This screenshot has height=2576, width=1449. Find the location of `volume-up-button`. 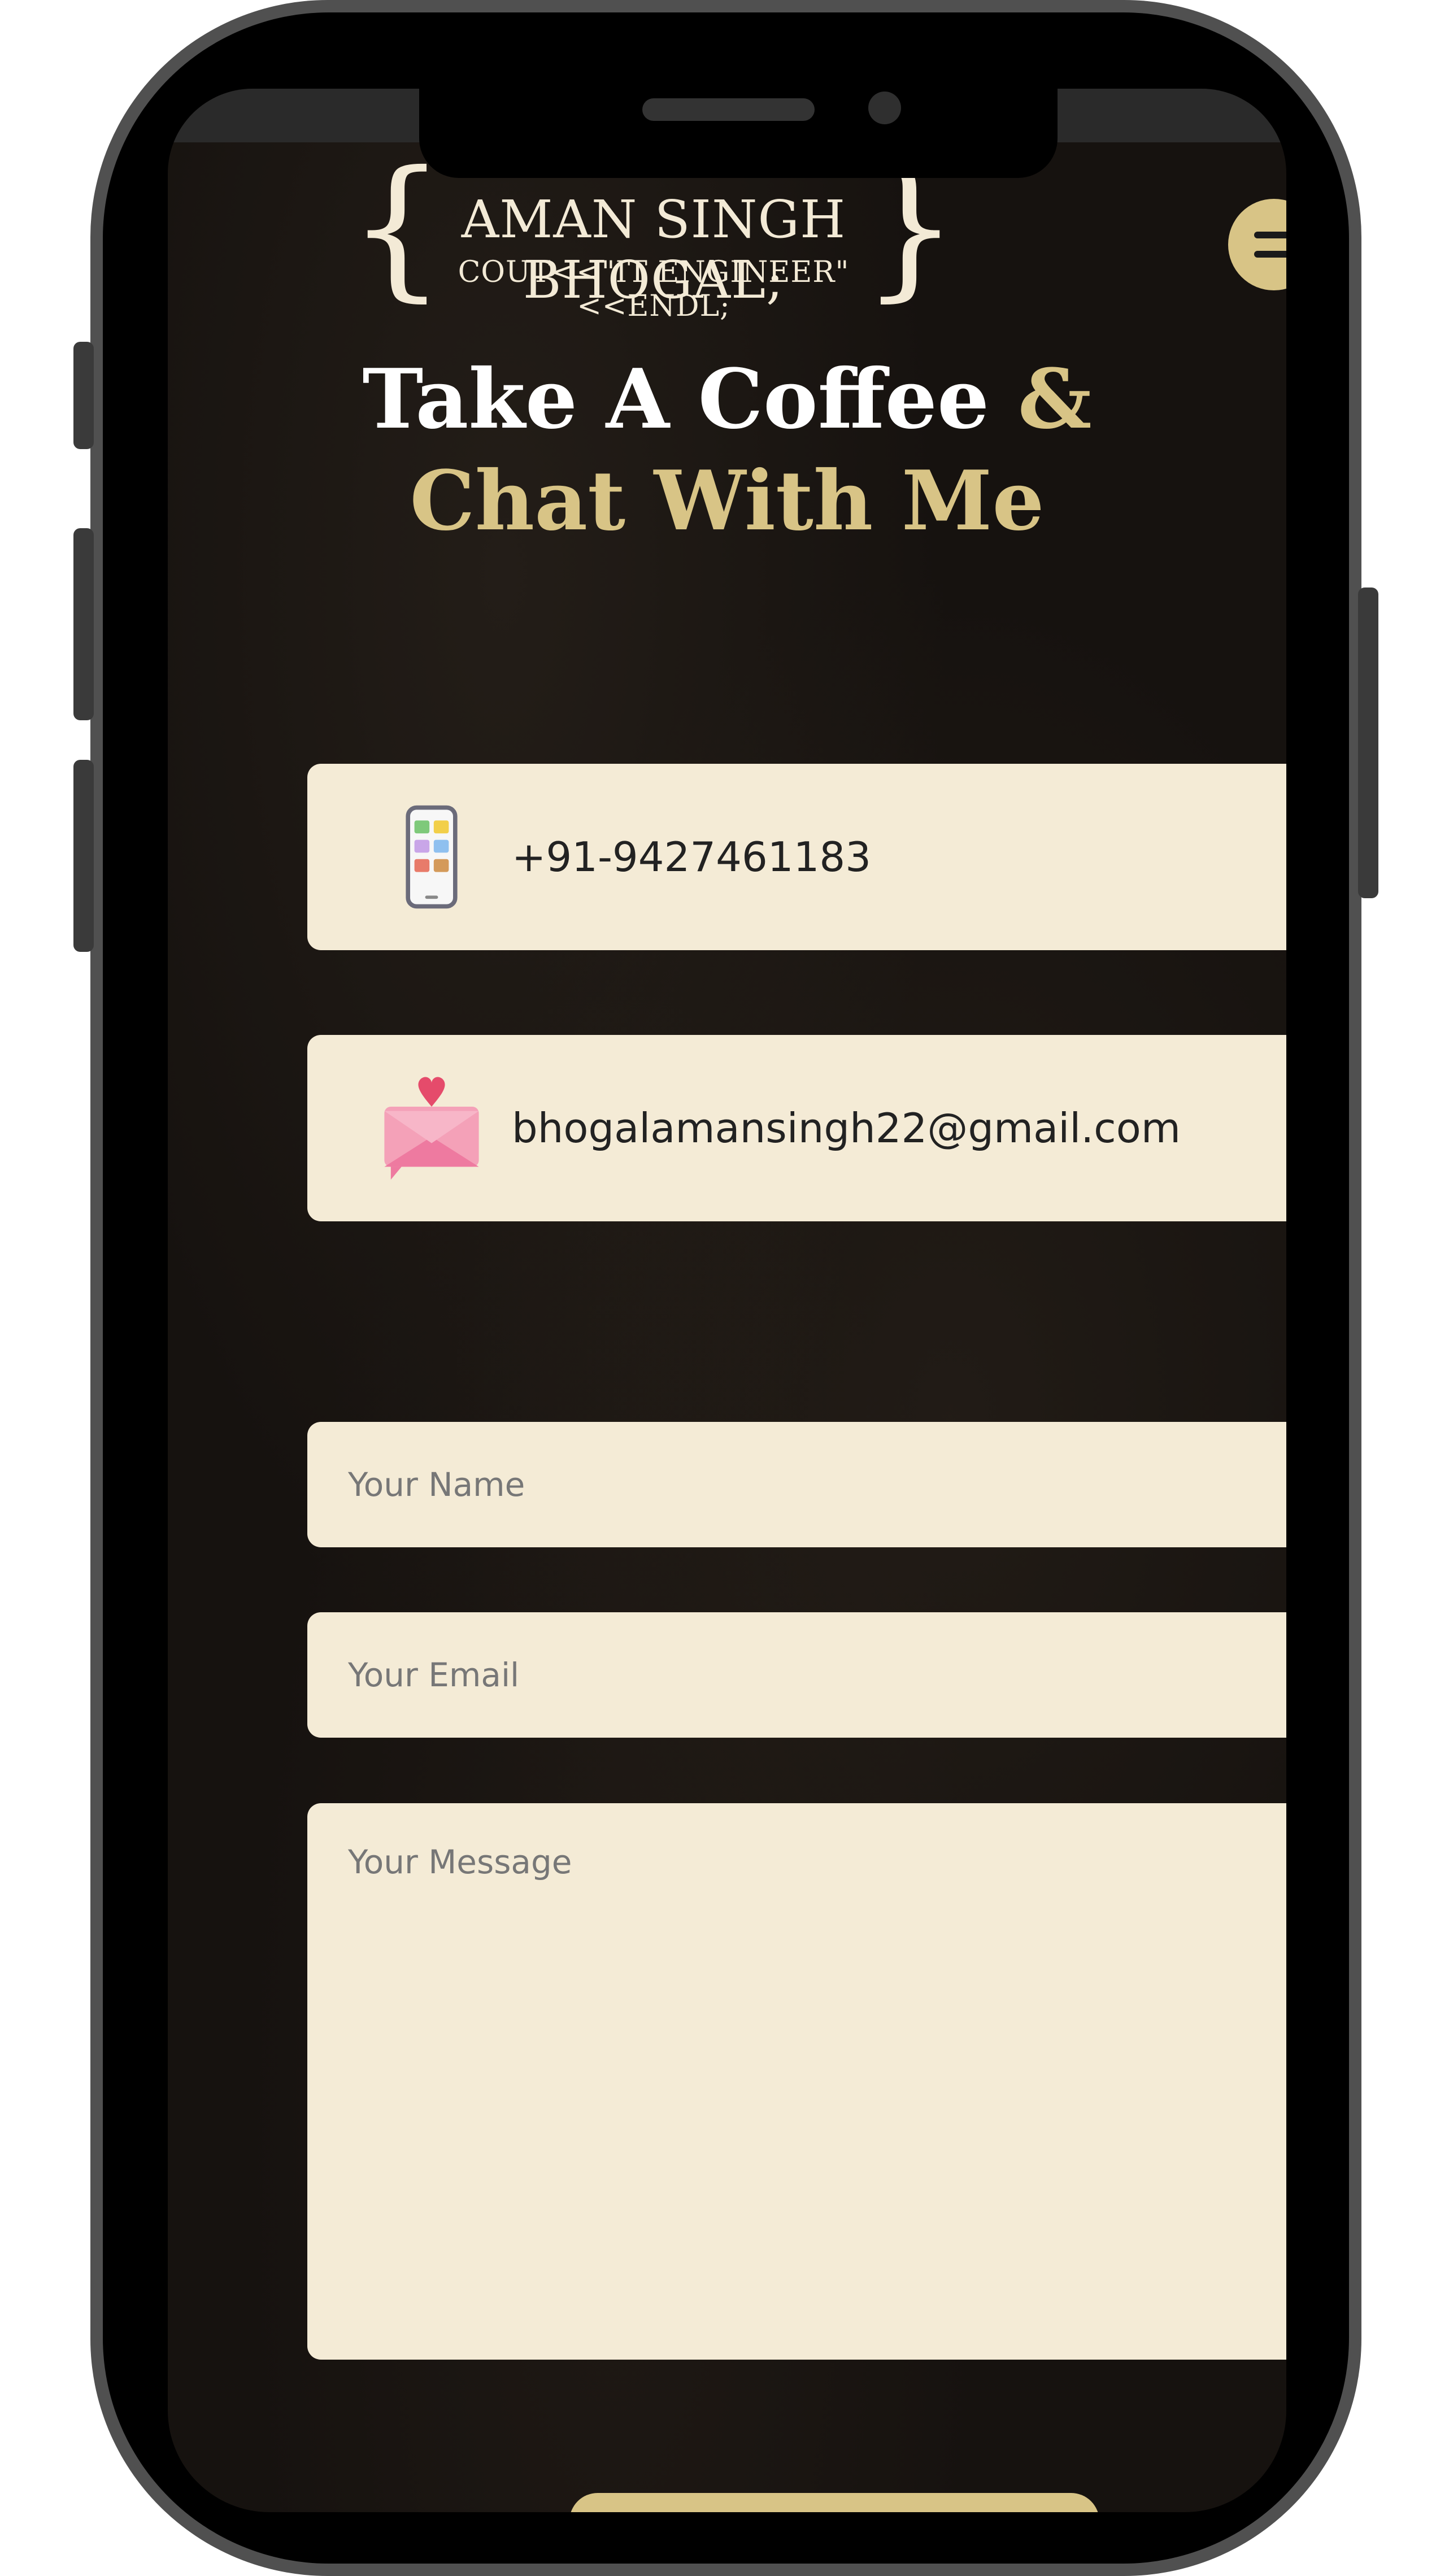

volume-up-button is located at coordinates (83, 624).